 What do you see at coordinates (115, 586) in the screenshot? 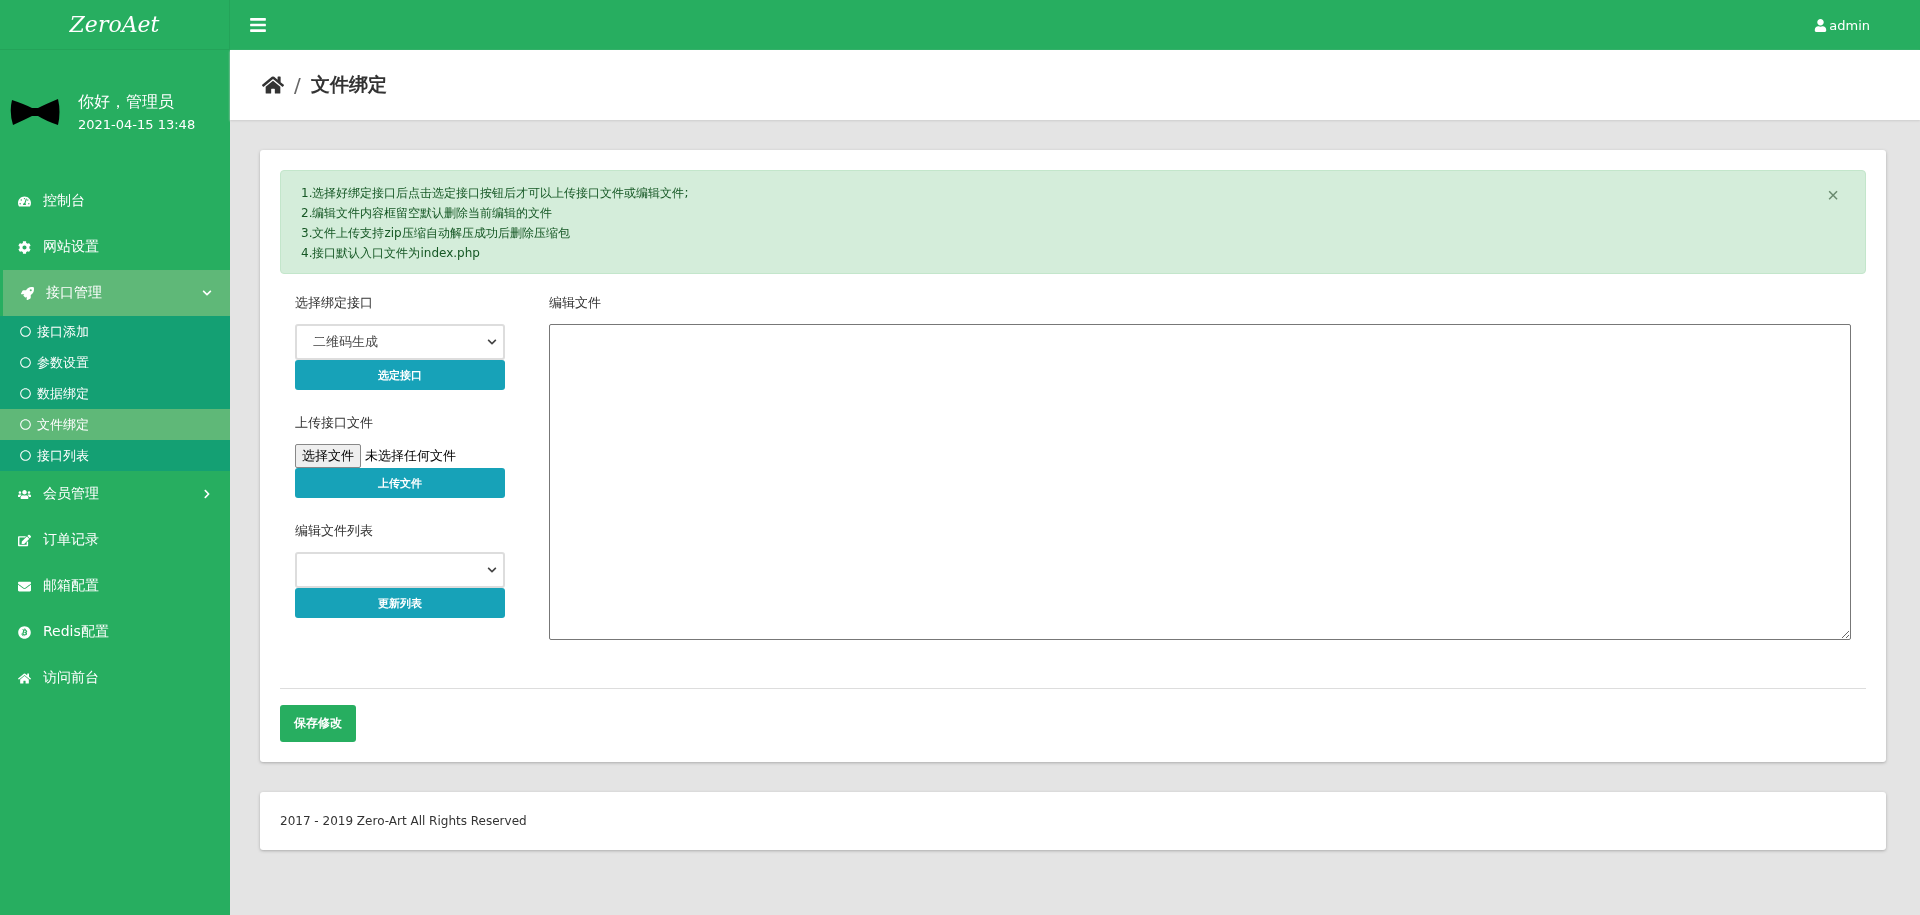
I see `sidebar-item: 邮箱配置` at bounding box center [115, 586].